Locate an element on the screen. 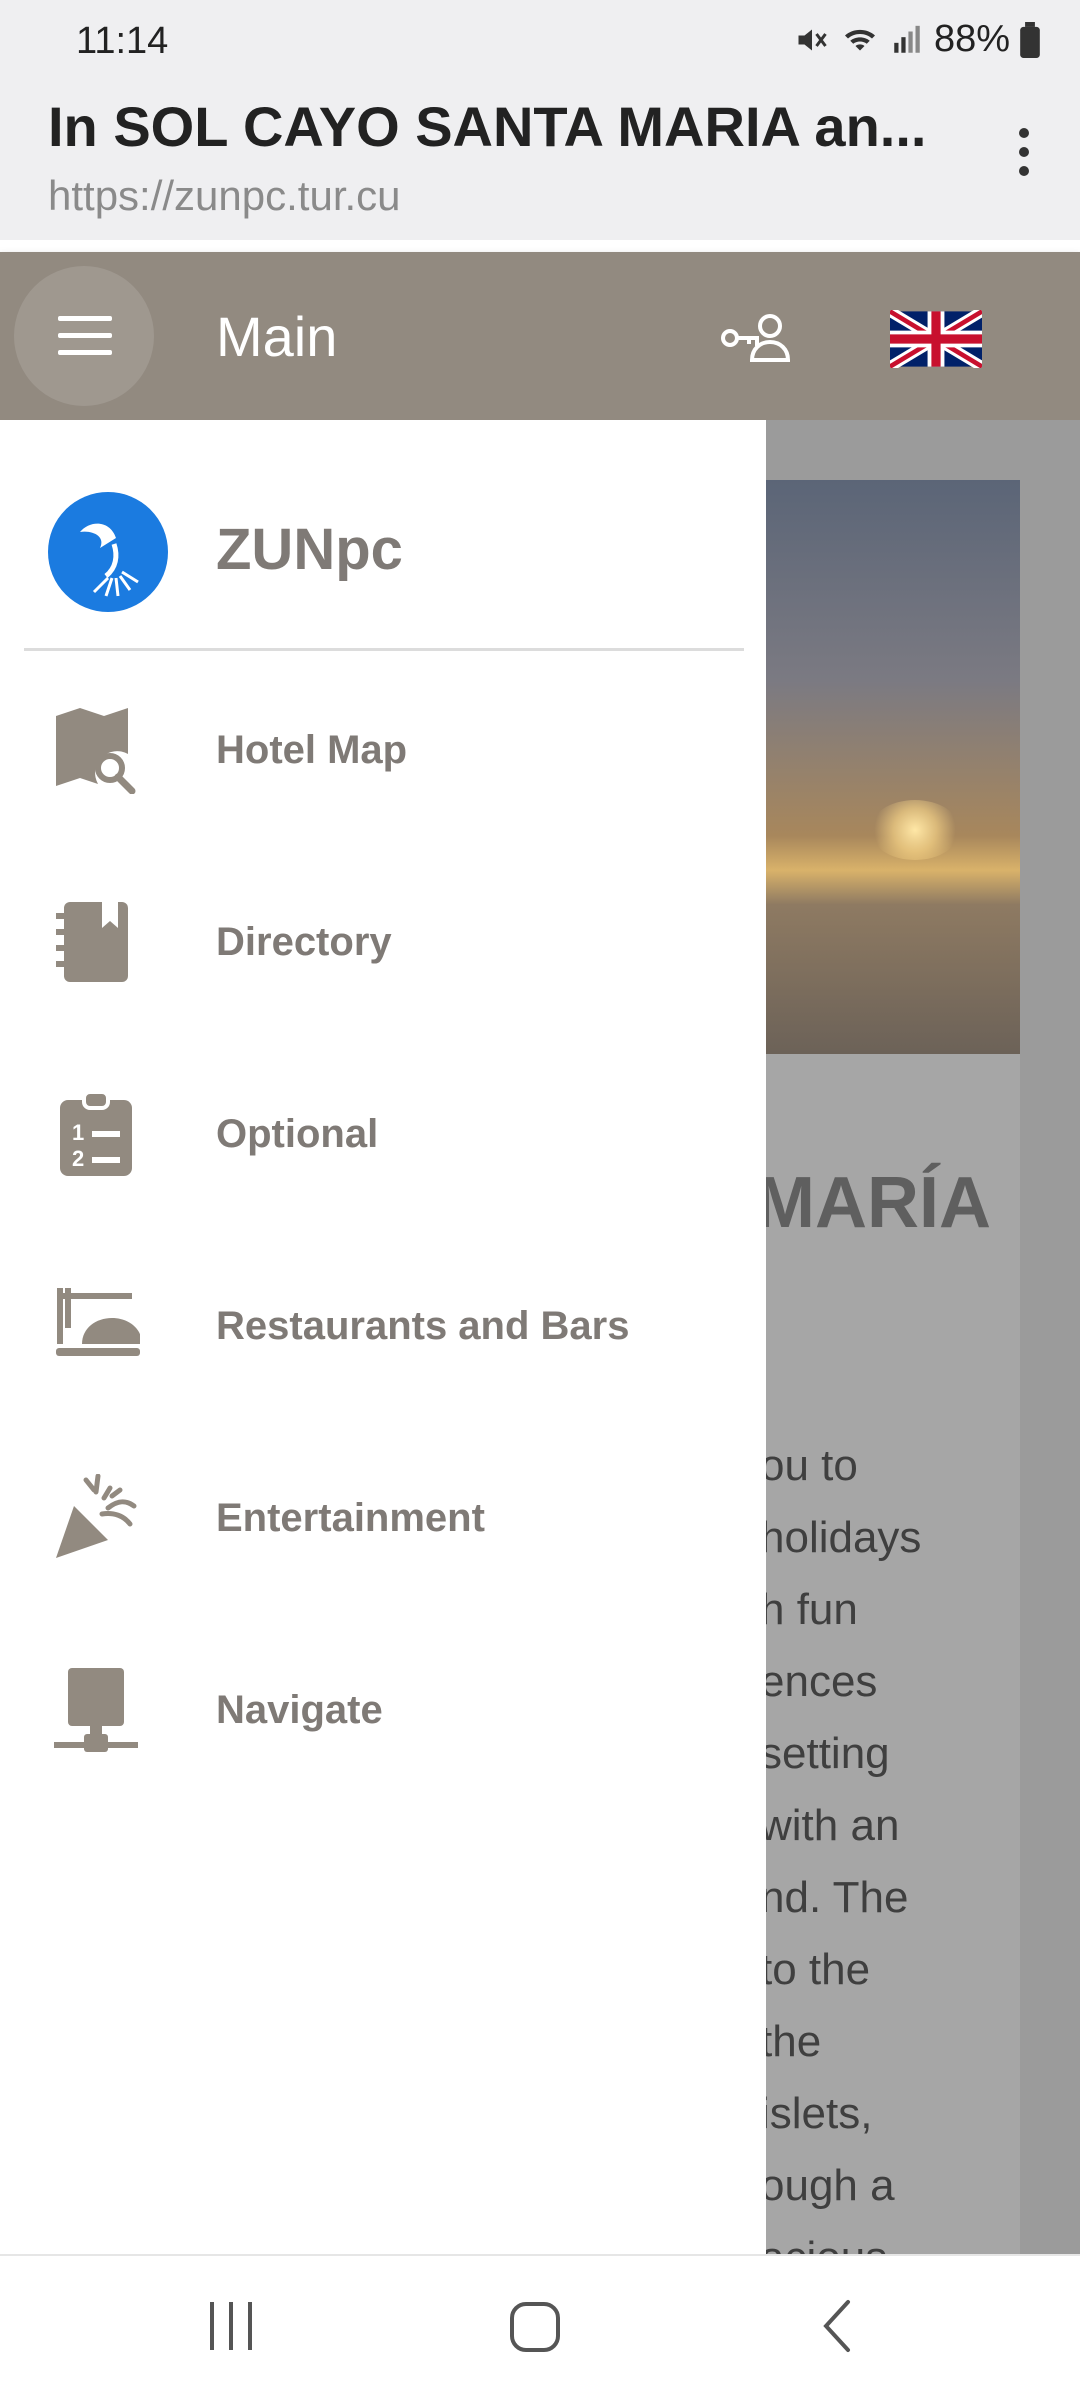 This screenshot has height=2402, width=1080. recent-apps-button is located at coordinates (231, 2328).